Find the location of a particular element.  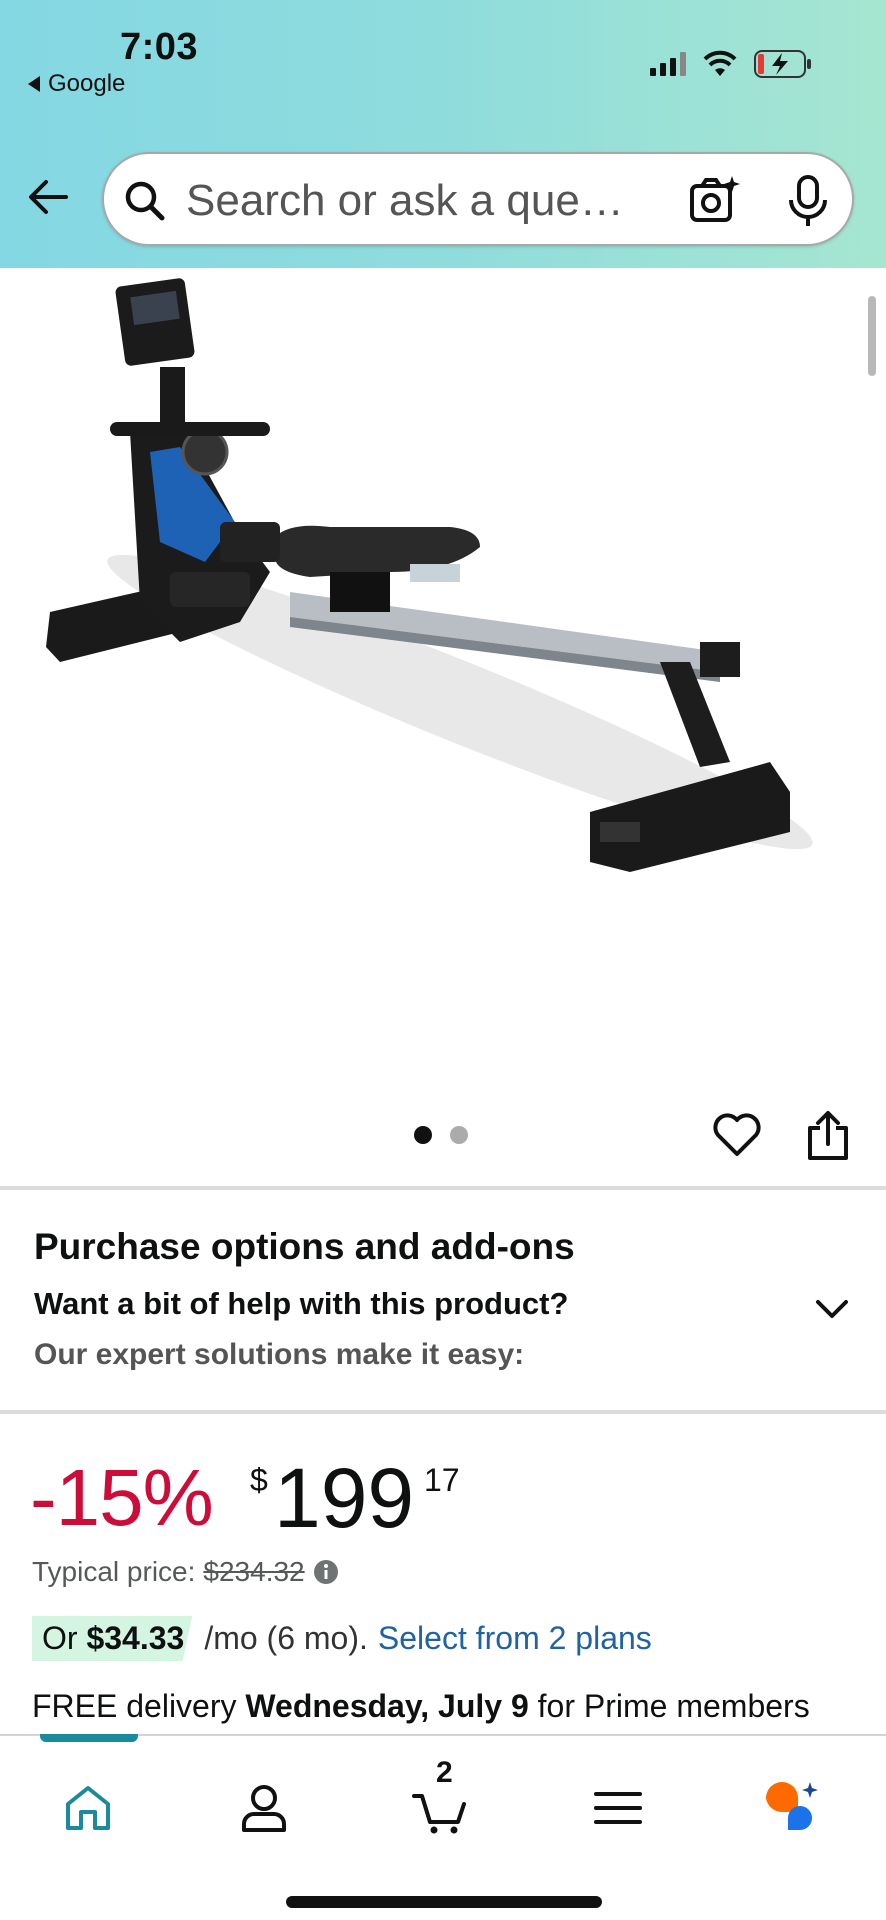

installment-badge: Or $34.33 is located at coordinates (112, 1638).